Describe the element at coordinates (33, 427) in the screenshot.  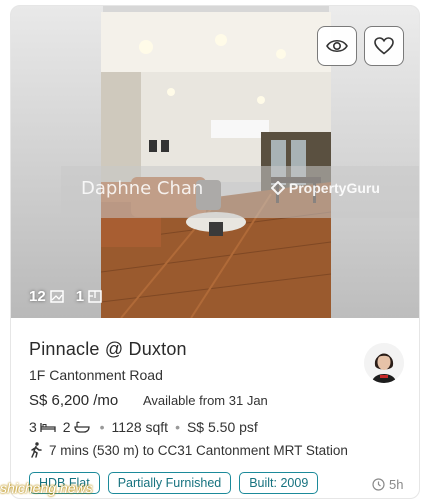
I see `bedroom-count: 3` at that location.